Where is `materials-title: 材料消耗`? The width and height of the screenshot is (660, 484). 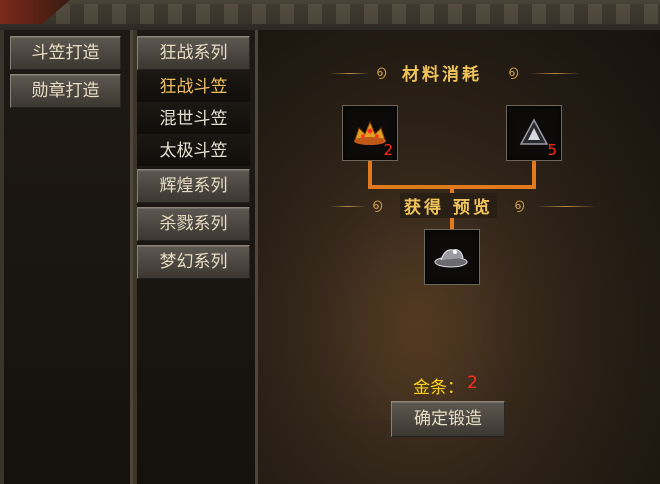
materials-title: 材料消耗 is located at coordinates (442, 75).